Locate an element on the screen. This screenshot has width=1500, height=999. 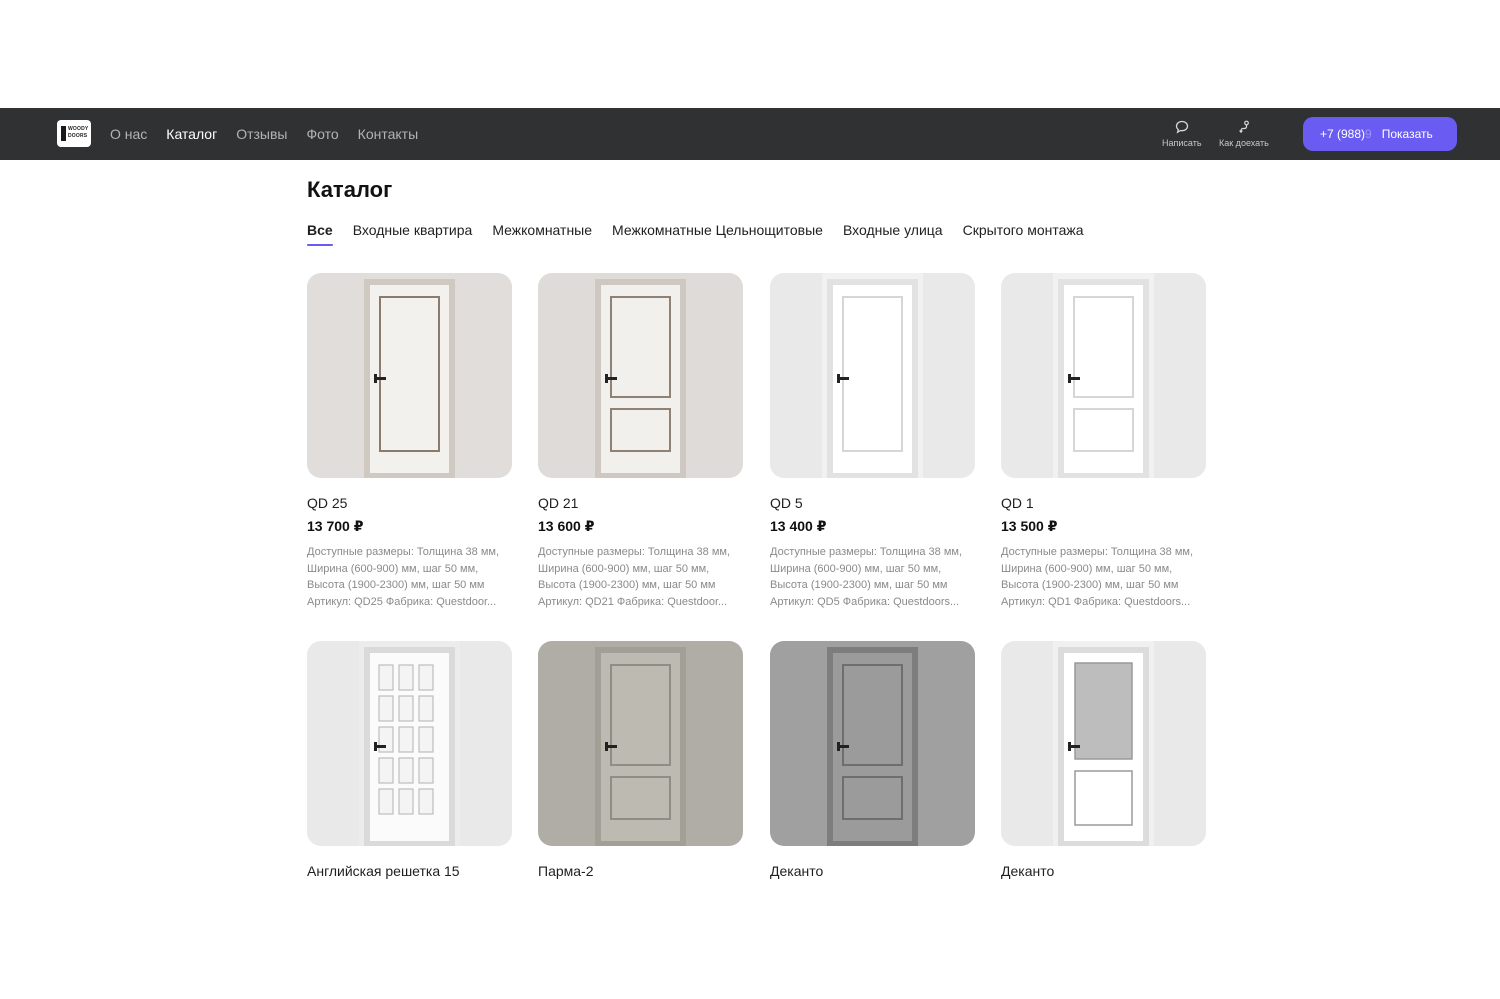
nav-link-1: Каталог is located at coordinates (191, 134).